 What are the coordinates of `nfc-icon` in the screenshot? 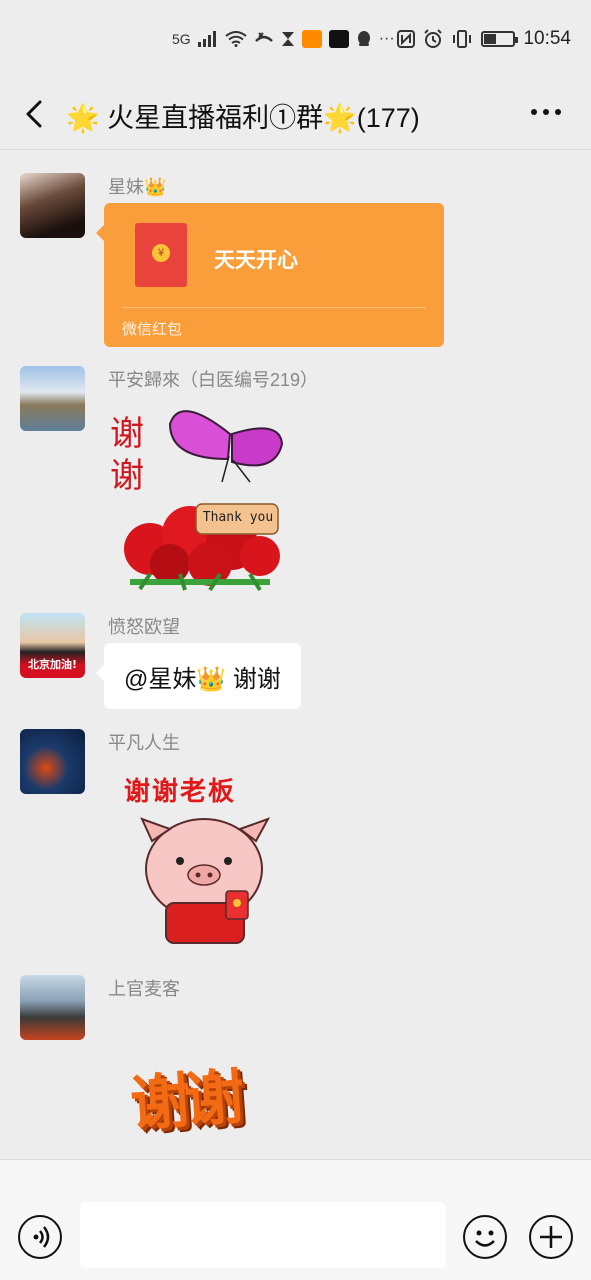 It's located at (406, 39).